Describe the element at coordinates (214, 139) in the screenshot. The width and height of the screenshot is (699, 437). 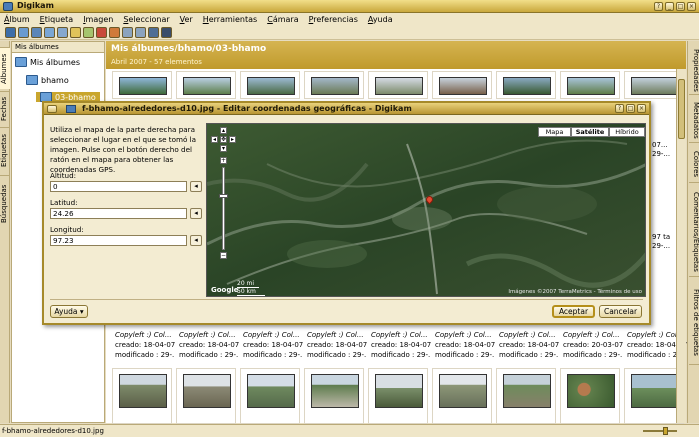
I see `pan-left-icon: ◂` at that location.